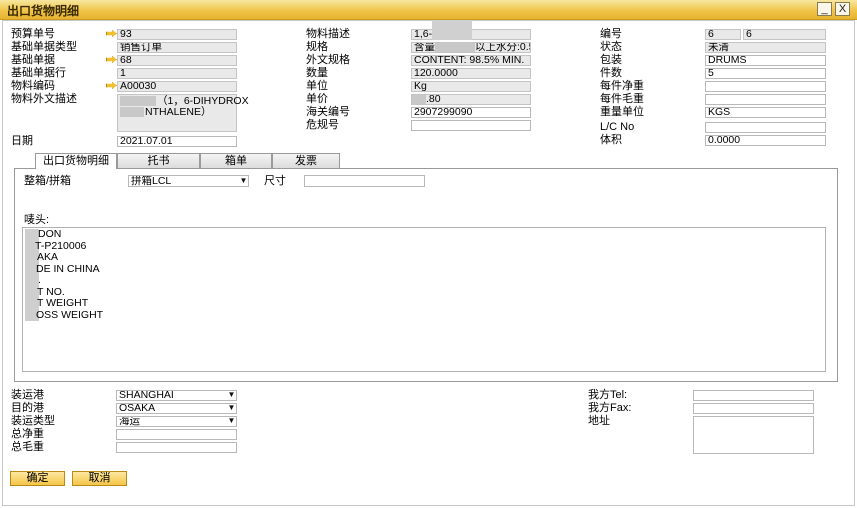 This screenshot has width=857, height=508. What do you see at coordinates (753, 408) in the screenshot?
I see `fax-field` at bounding box center [753, 408].